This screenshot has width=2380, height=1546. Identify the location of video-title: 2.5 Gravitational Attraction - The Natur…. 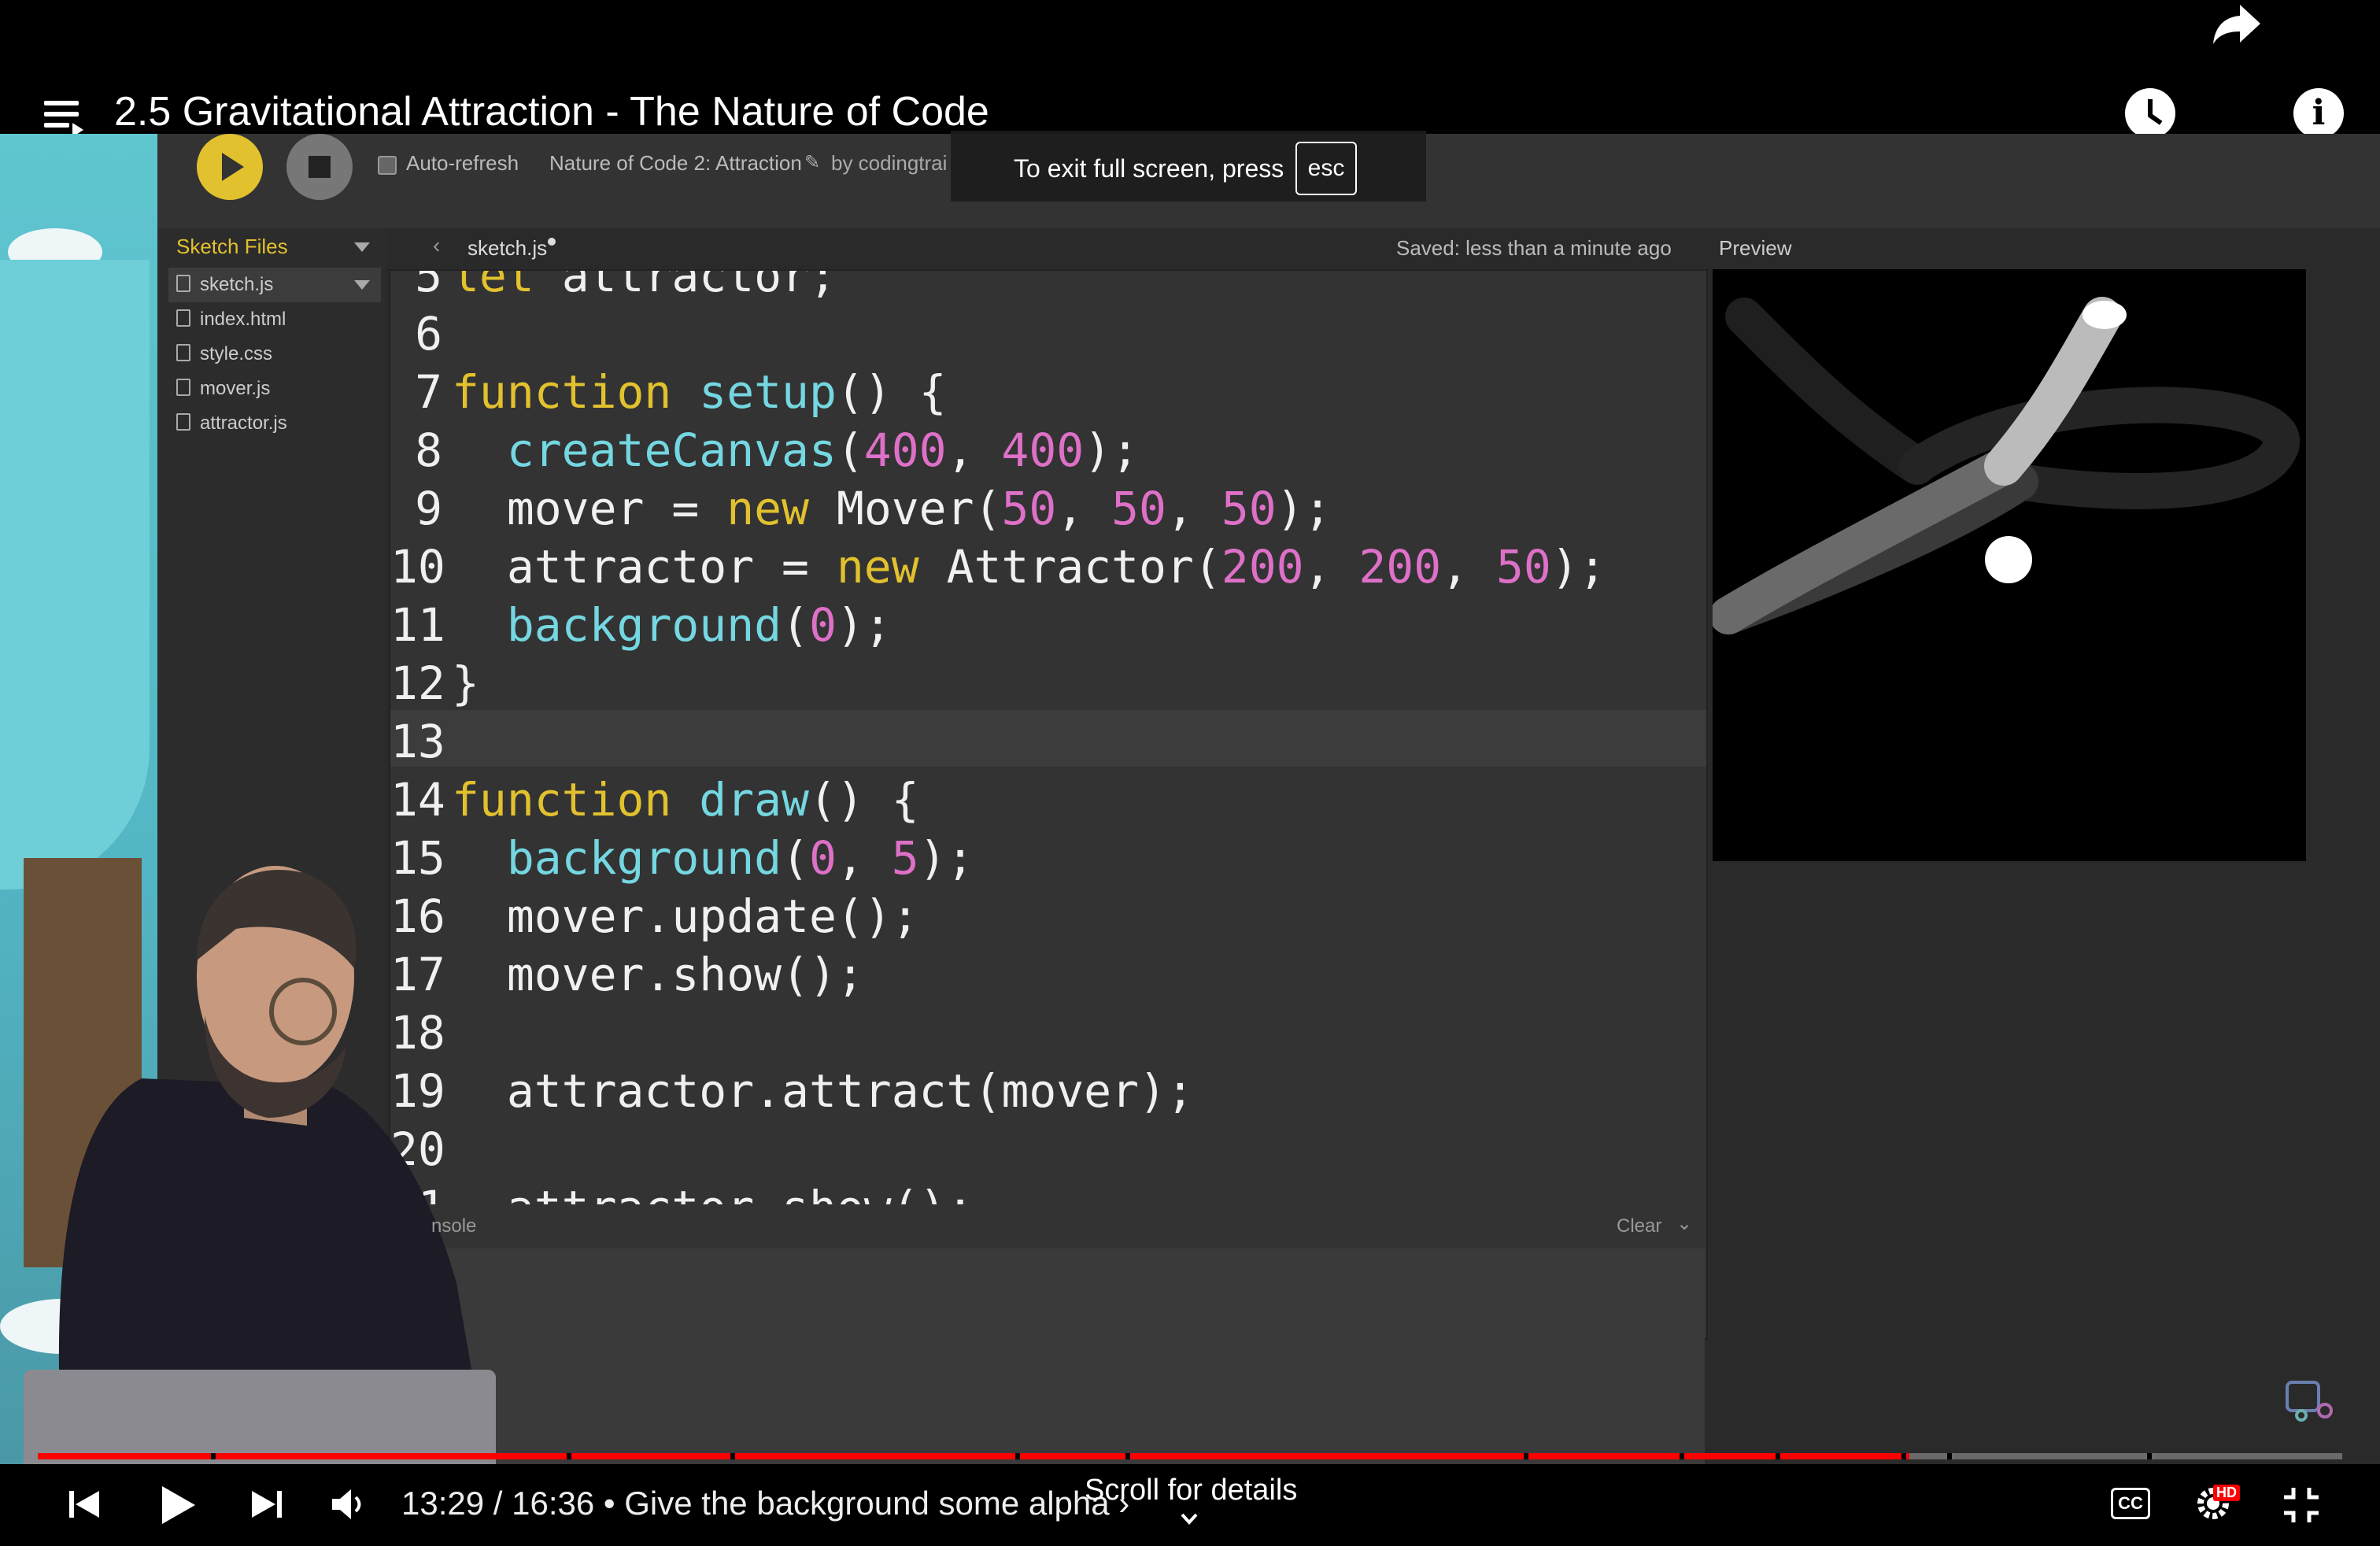
(551, 112).